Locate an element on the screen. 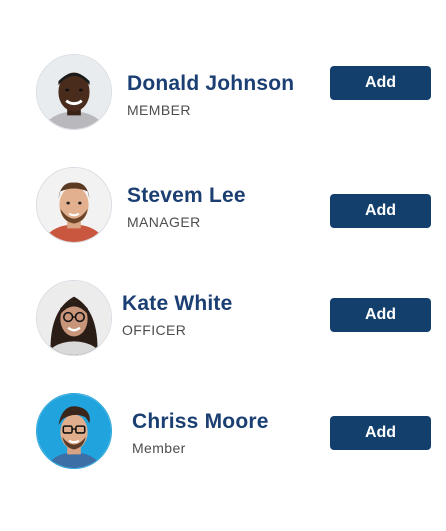 The width and height of the screenshot is (446, 531). member-name: Kate White is located at coordinates (177, 303).